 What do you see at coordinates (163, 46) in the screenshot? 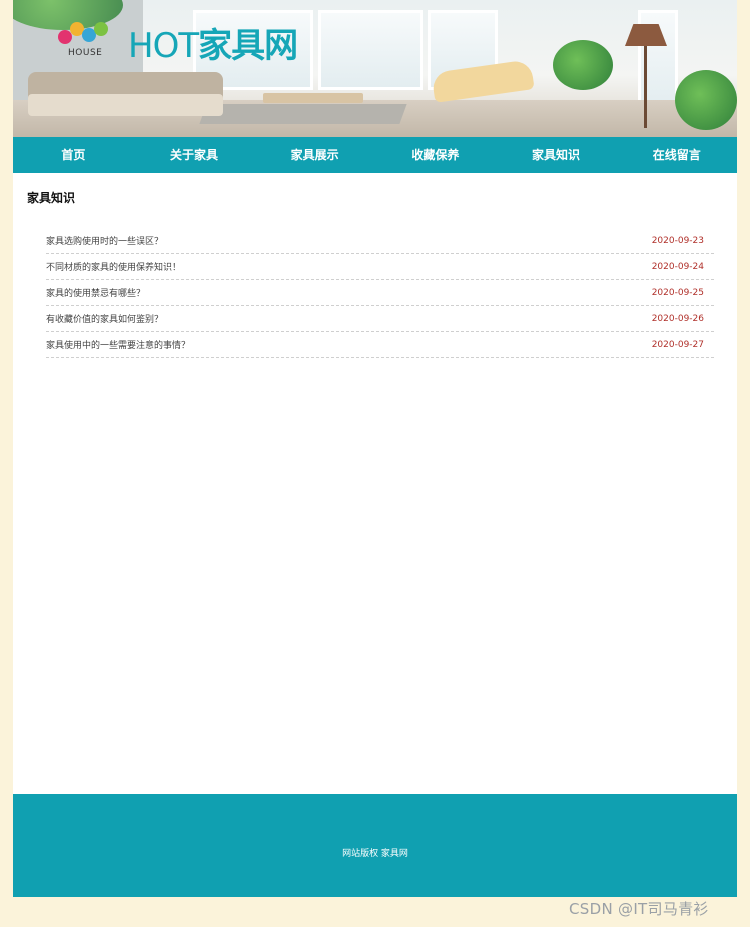
I see `logo-brand-en: HOT` at bounding box center [163, 46].